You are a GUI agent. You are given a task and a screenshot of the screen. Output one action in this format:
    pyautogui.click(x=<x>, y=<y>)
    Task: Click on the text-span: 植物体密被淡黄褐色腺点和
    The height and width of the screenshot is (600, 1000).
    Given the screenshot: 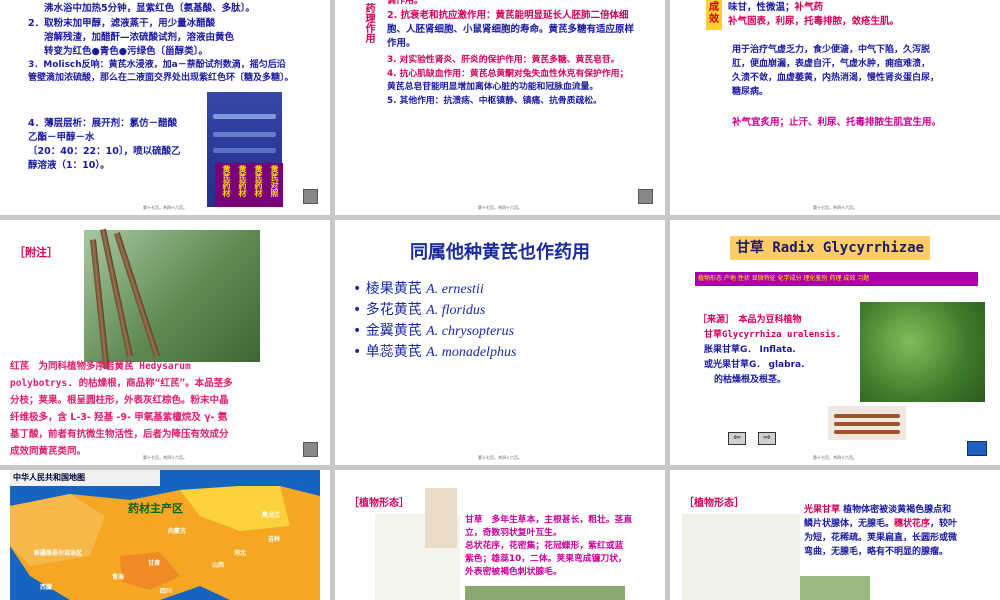 What is the action you would take?
    pyautogui.click(x=896, y=510)
    